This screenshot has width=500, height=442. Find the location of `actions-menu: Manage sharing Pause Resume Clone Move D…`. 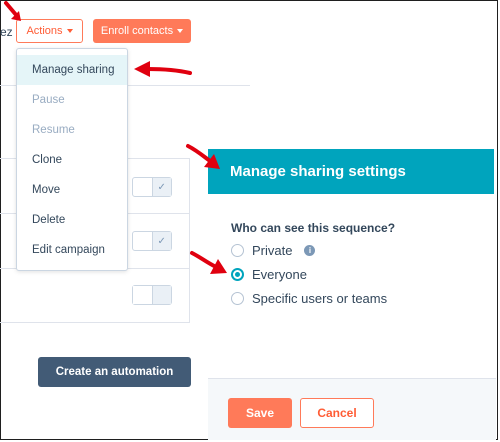

actions-menu: Manage sharing Pause Resume Clone Move D… is located at coordinates (72, 159).